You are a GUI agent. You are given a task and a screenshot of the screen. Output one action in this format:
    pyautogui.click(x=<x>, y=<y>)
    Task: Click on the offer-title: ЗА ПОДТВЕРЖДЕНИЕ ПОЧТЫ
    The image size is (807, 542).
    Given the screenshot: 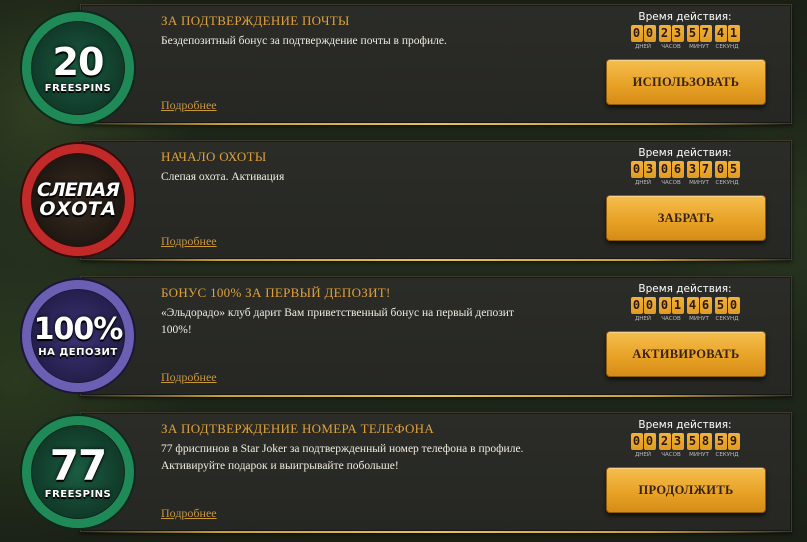 What is the action you would take?
    pyautogui.click(x=255, y=20)
    